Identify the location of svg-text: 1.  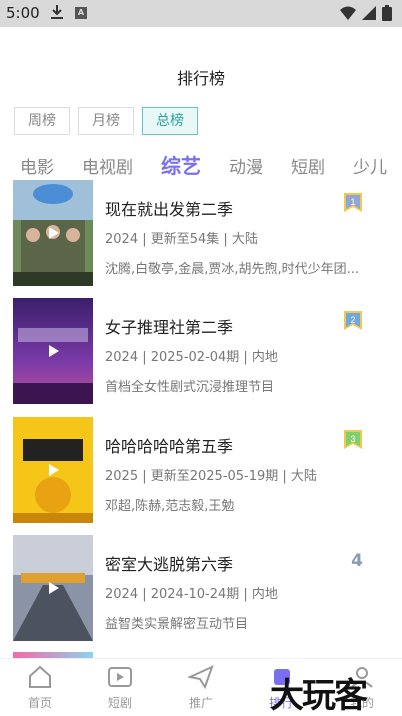
(352, 202).